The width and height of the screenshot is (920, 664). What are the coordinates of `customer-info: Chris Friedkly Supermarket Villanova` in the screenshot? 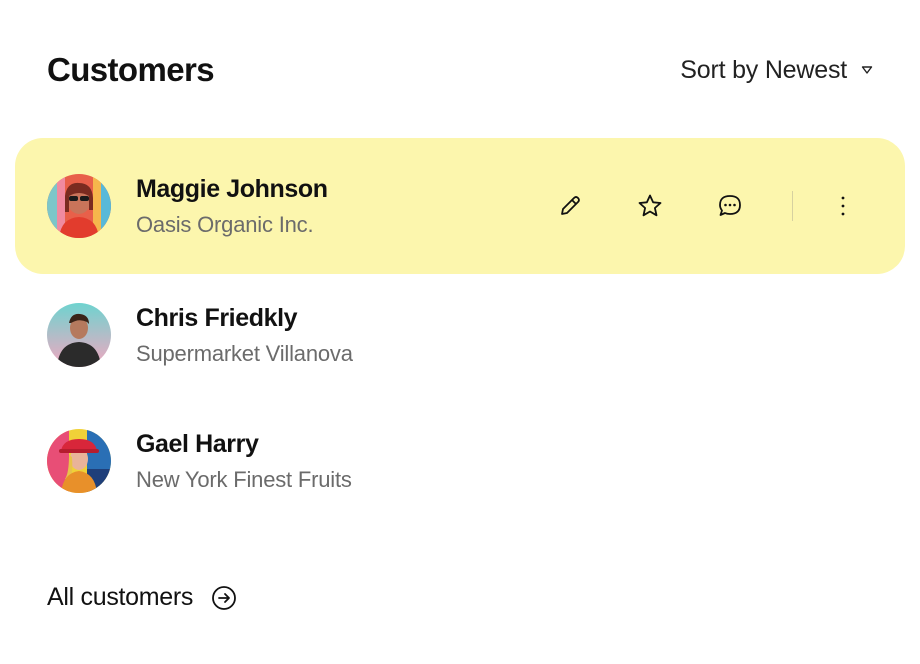 It's located at (244, 335).